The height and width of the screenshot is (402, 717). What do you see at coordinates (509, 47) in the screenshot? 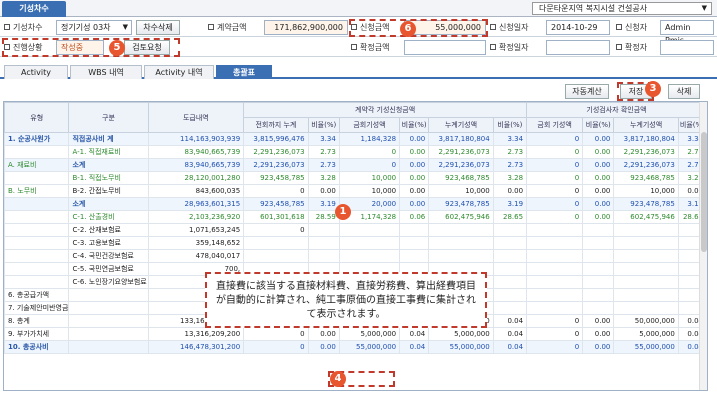
I see `label-confirm-date: 확정일자` at bounding box center [509, 47].